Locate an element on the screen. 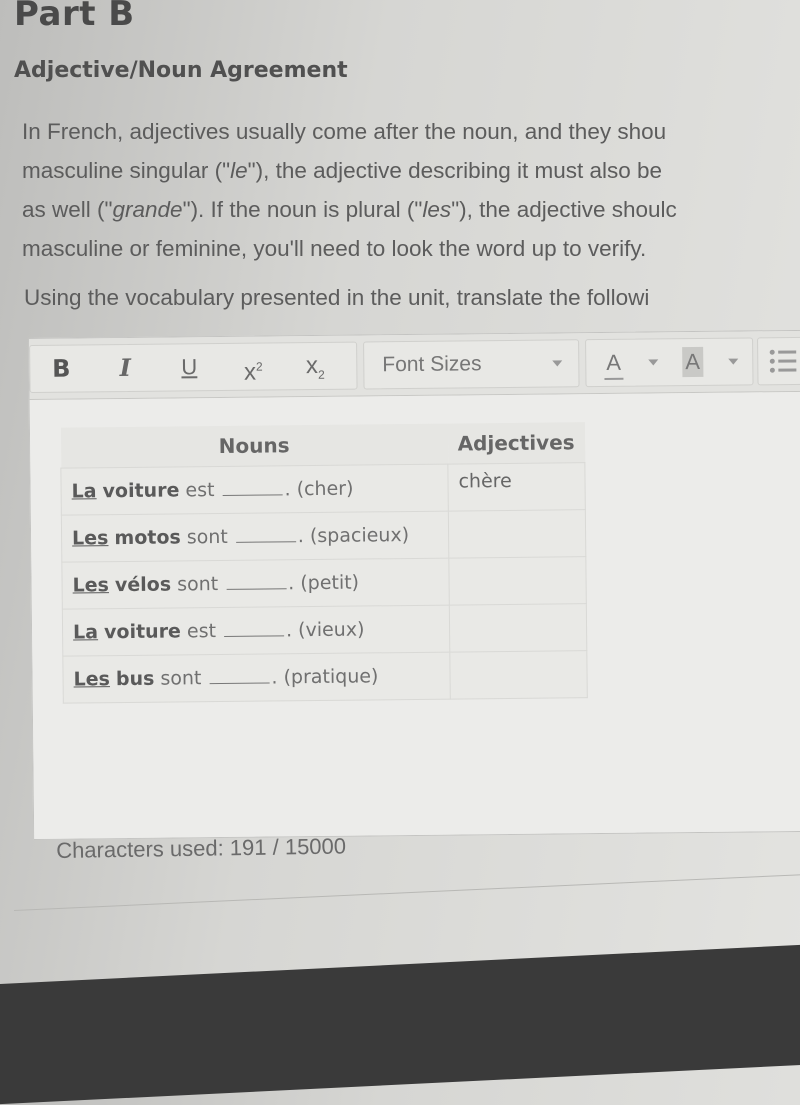  section-title: Adjective/Noun Agreement is located at coordinates (181, 70).